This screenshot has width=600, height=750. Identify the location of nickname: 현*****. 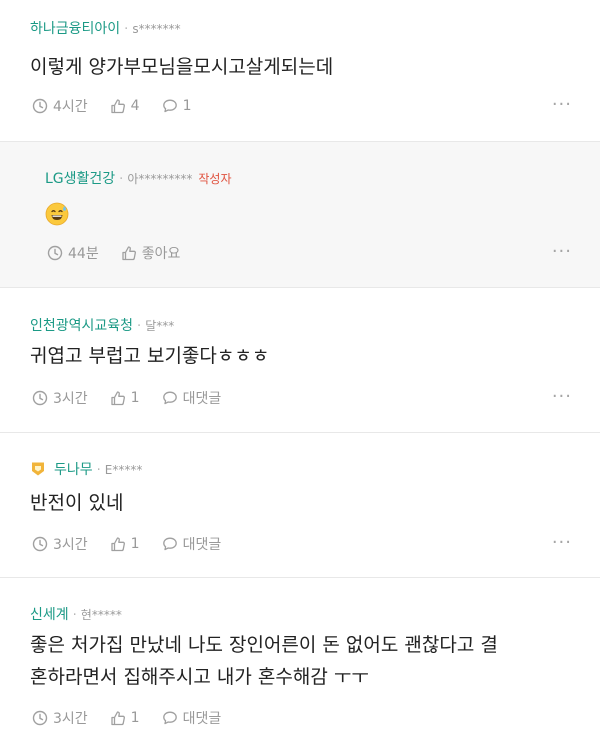
(101, 615).